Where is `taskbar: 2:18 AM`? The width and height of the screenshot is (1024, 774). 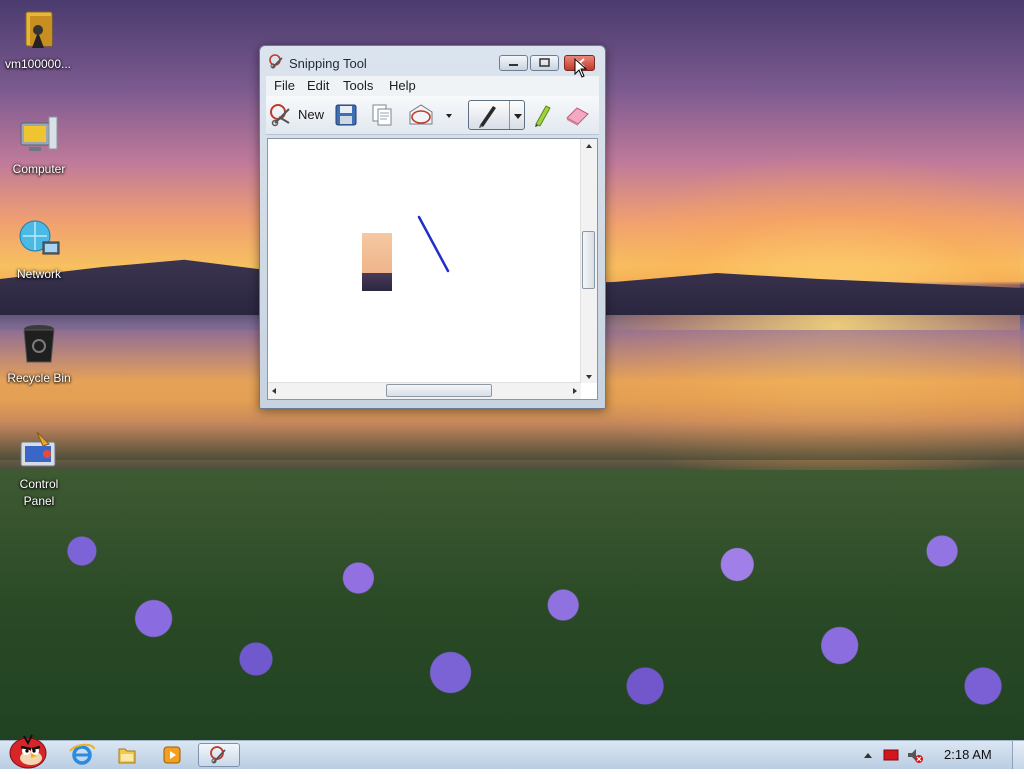 taskbar: 2:18 AM is located at coordinates (512, 751).